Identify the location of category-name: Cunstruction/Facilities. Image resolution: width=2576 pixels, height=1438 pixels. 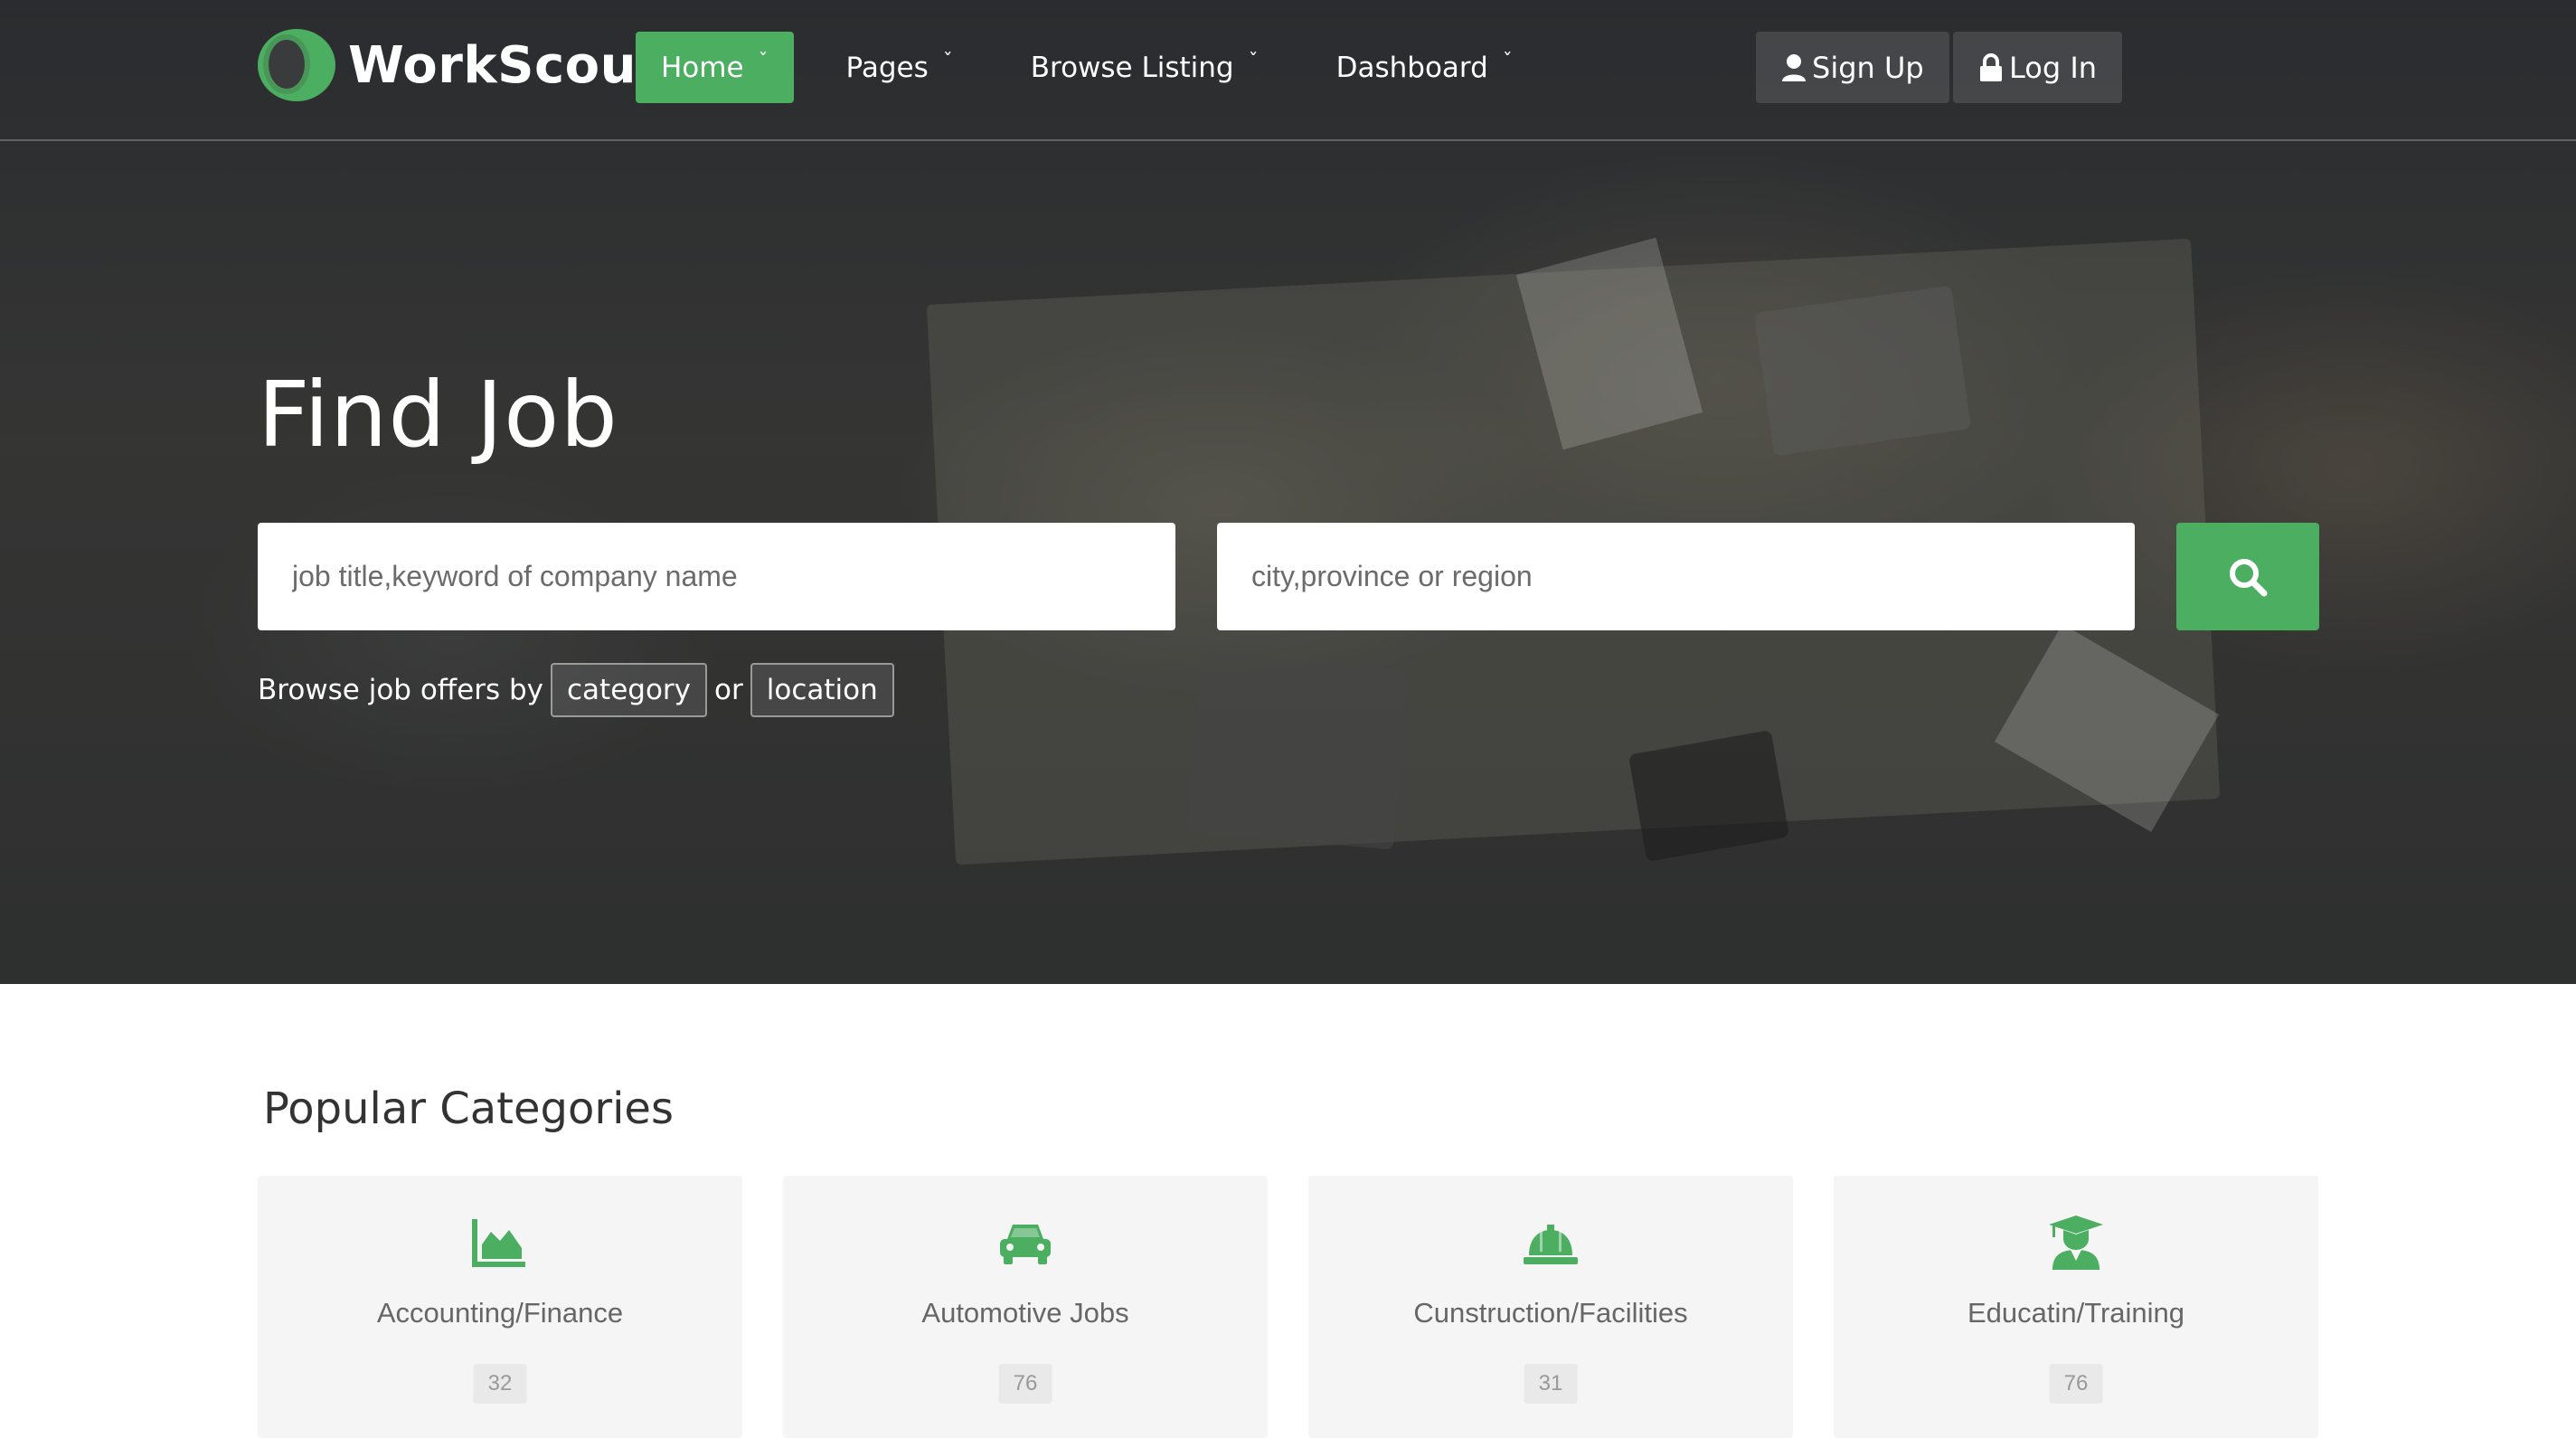
(1550, 1313).